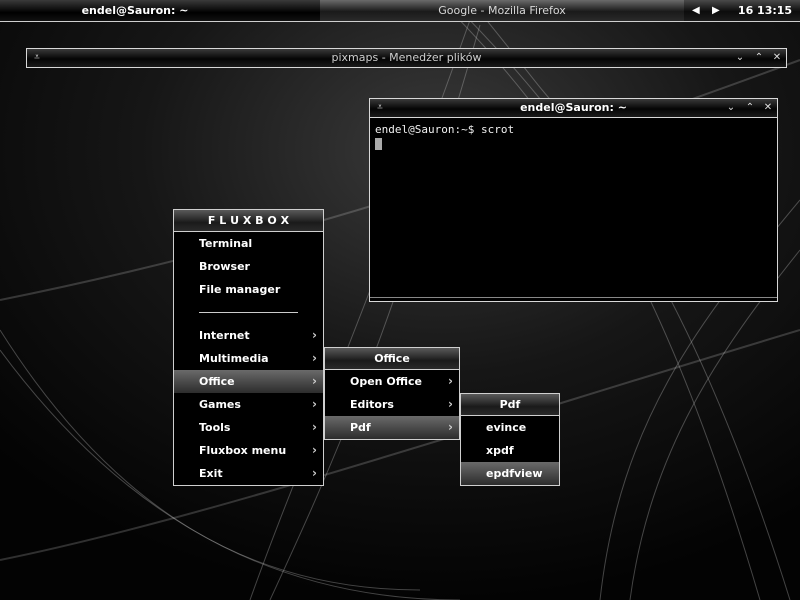  I want to click on menu-item-label: Games, so click(220, 404).